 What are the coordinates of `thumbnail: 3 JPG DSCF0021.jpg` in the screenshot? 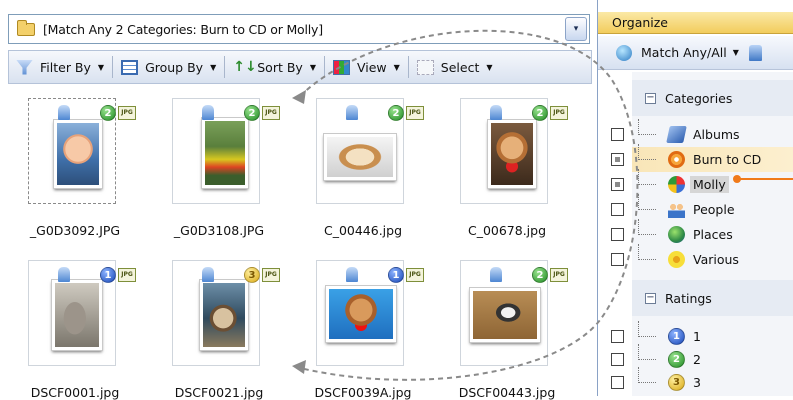 It's located at (226, 330).